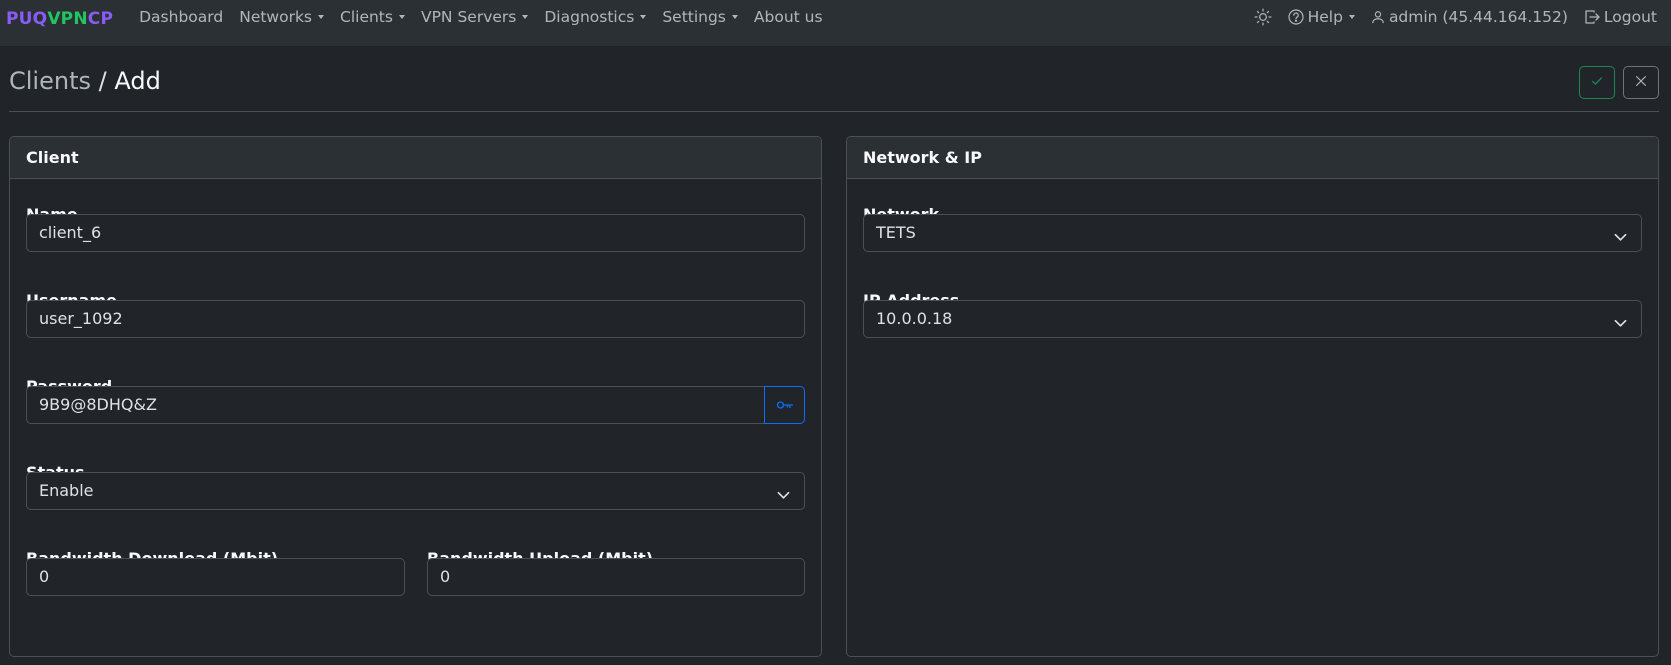 This screenshot has width=1671, height=665. What do you see at coordinates (50, 81) in the screenshot?
I see `breadcrumb-clients: Clients` at bounding box center [50, 81].